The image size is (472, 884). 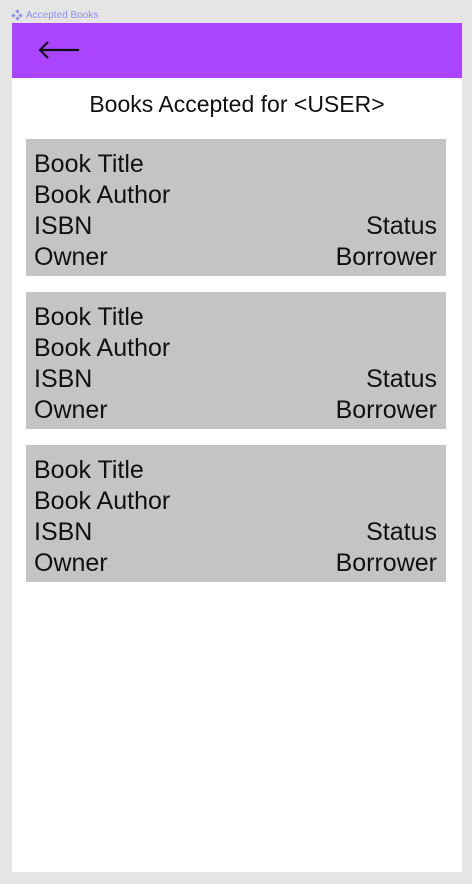 I want to click on frame-label: Accepted Books, so click(x=55, y=15).